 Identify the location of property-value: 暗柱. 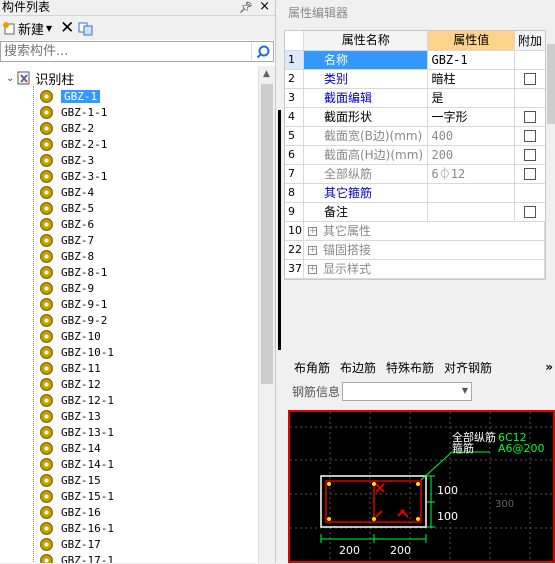
(472, 79).